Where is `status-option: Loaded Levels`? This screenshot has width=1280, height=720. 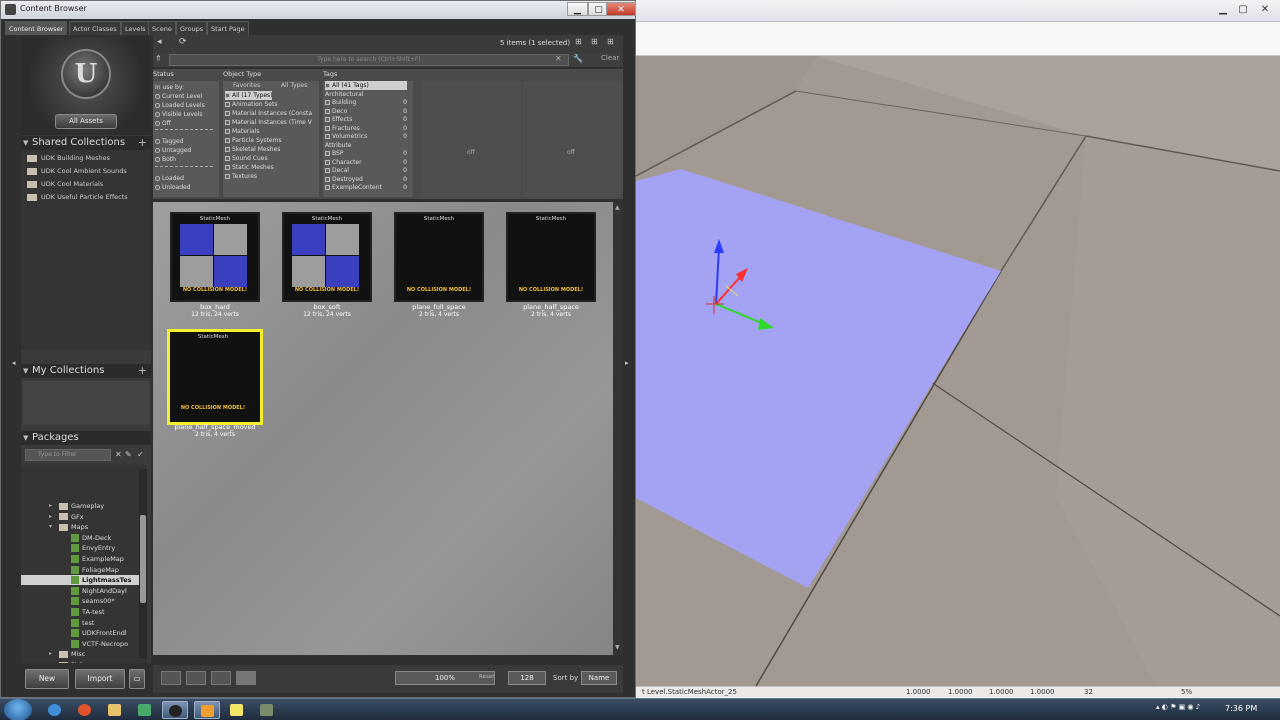 status-option: Loaded Levels is located at coordinates (180, 105).